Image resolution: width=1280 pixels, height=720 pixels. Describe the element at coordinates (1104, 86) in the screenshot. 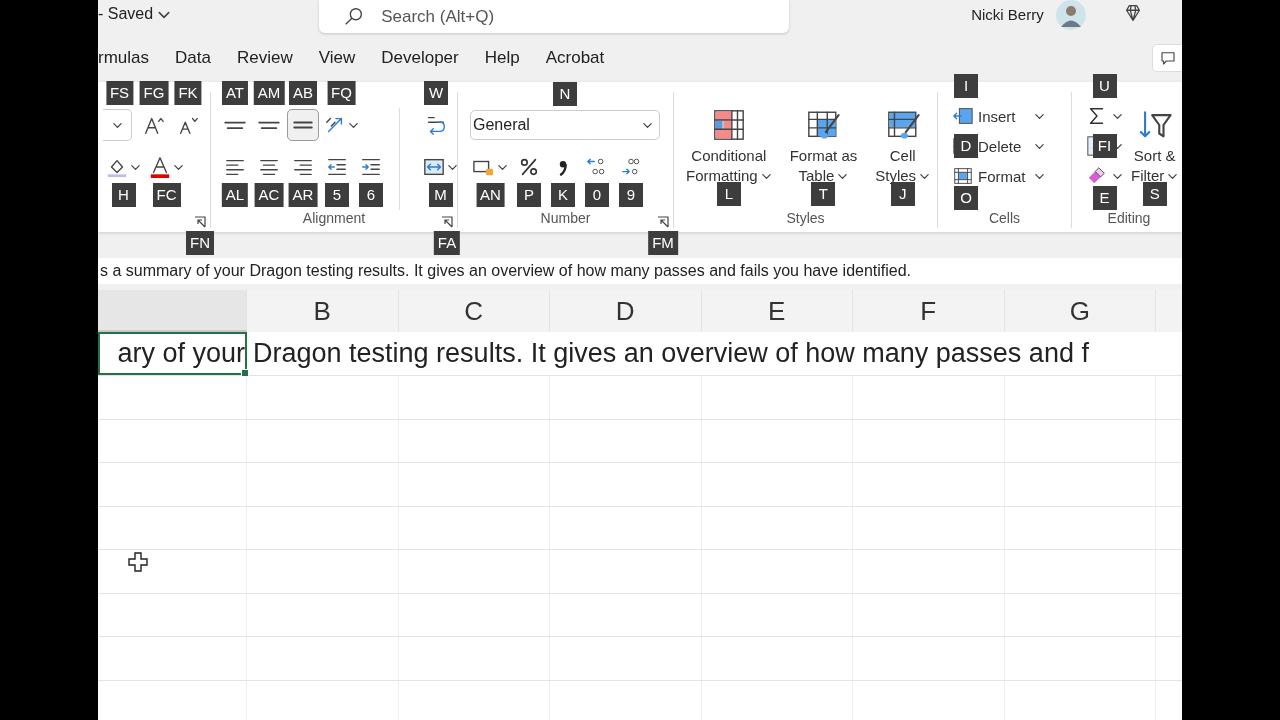

I see `keytip-badge: U` at that location.